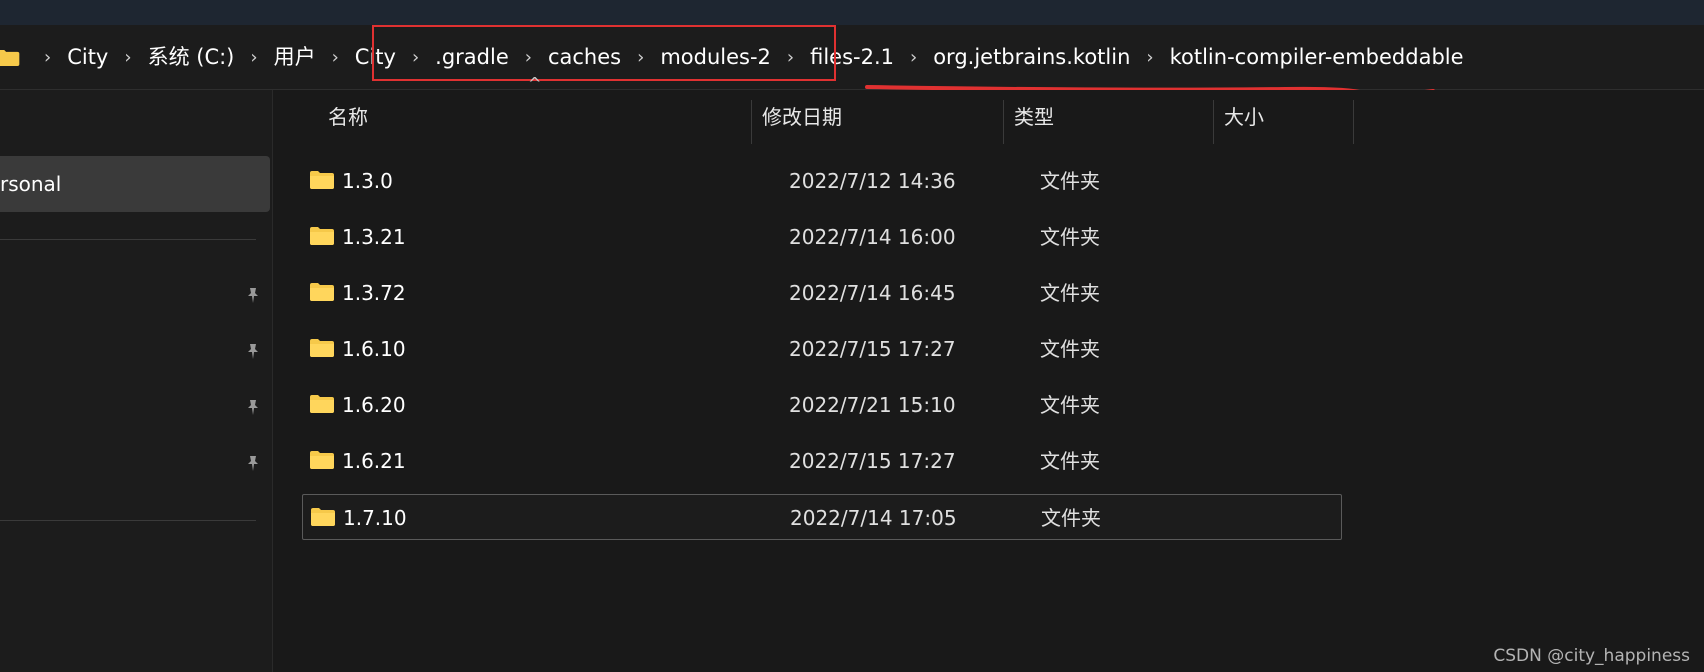 Image resolution: width=1704 pixels, height=672 pixels. I want to click on pane-separator, so click(272, 381).